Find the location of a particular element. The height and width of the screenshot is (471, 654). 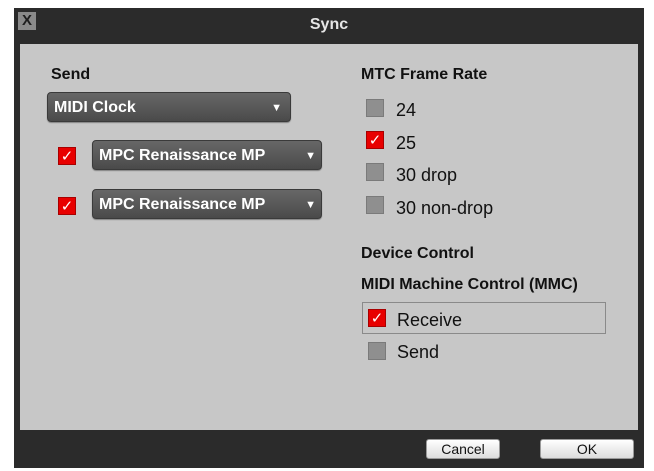

frame-rate-30-non-drop-checkbox is located at coordinates (375, 205).